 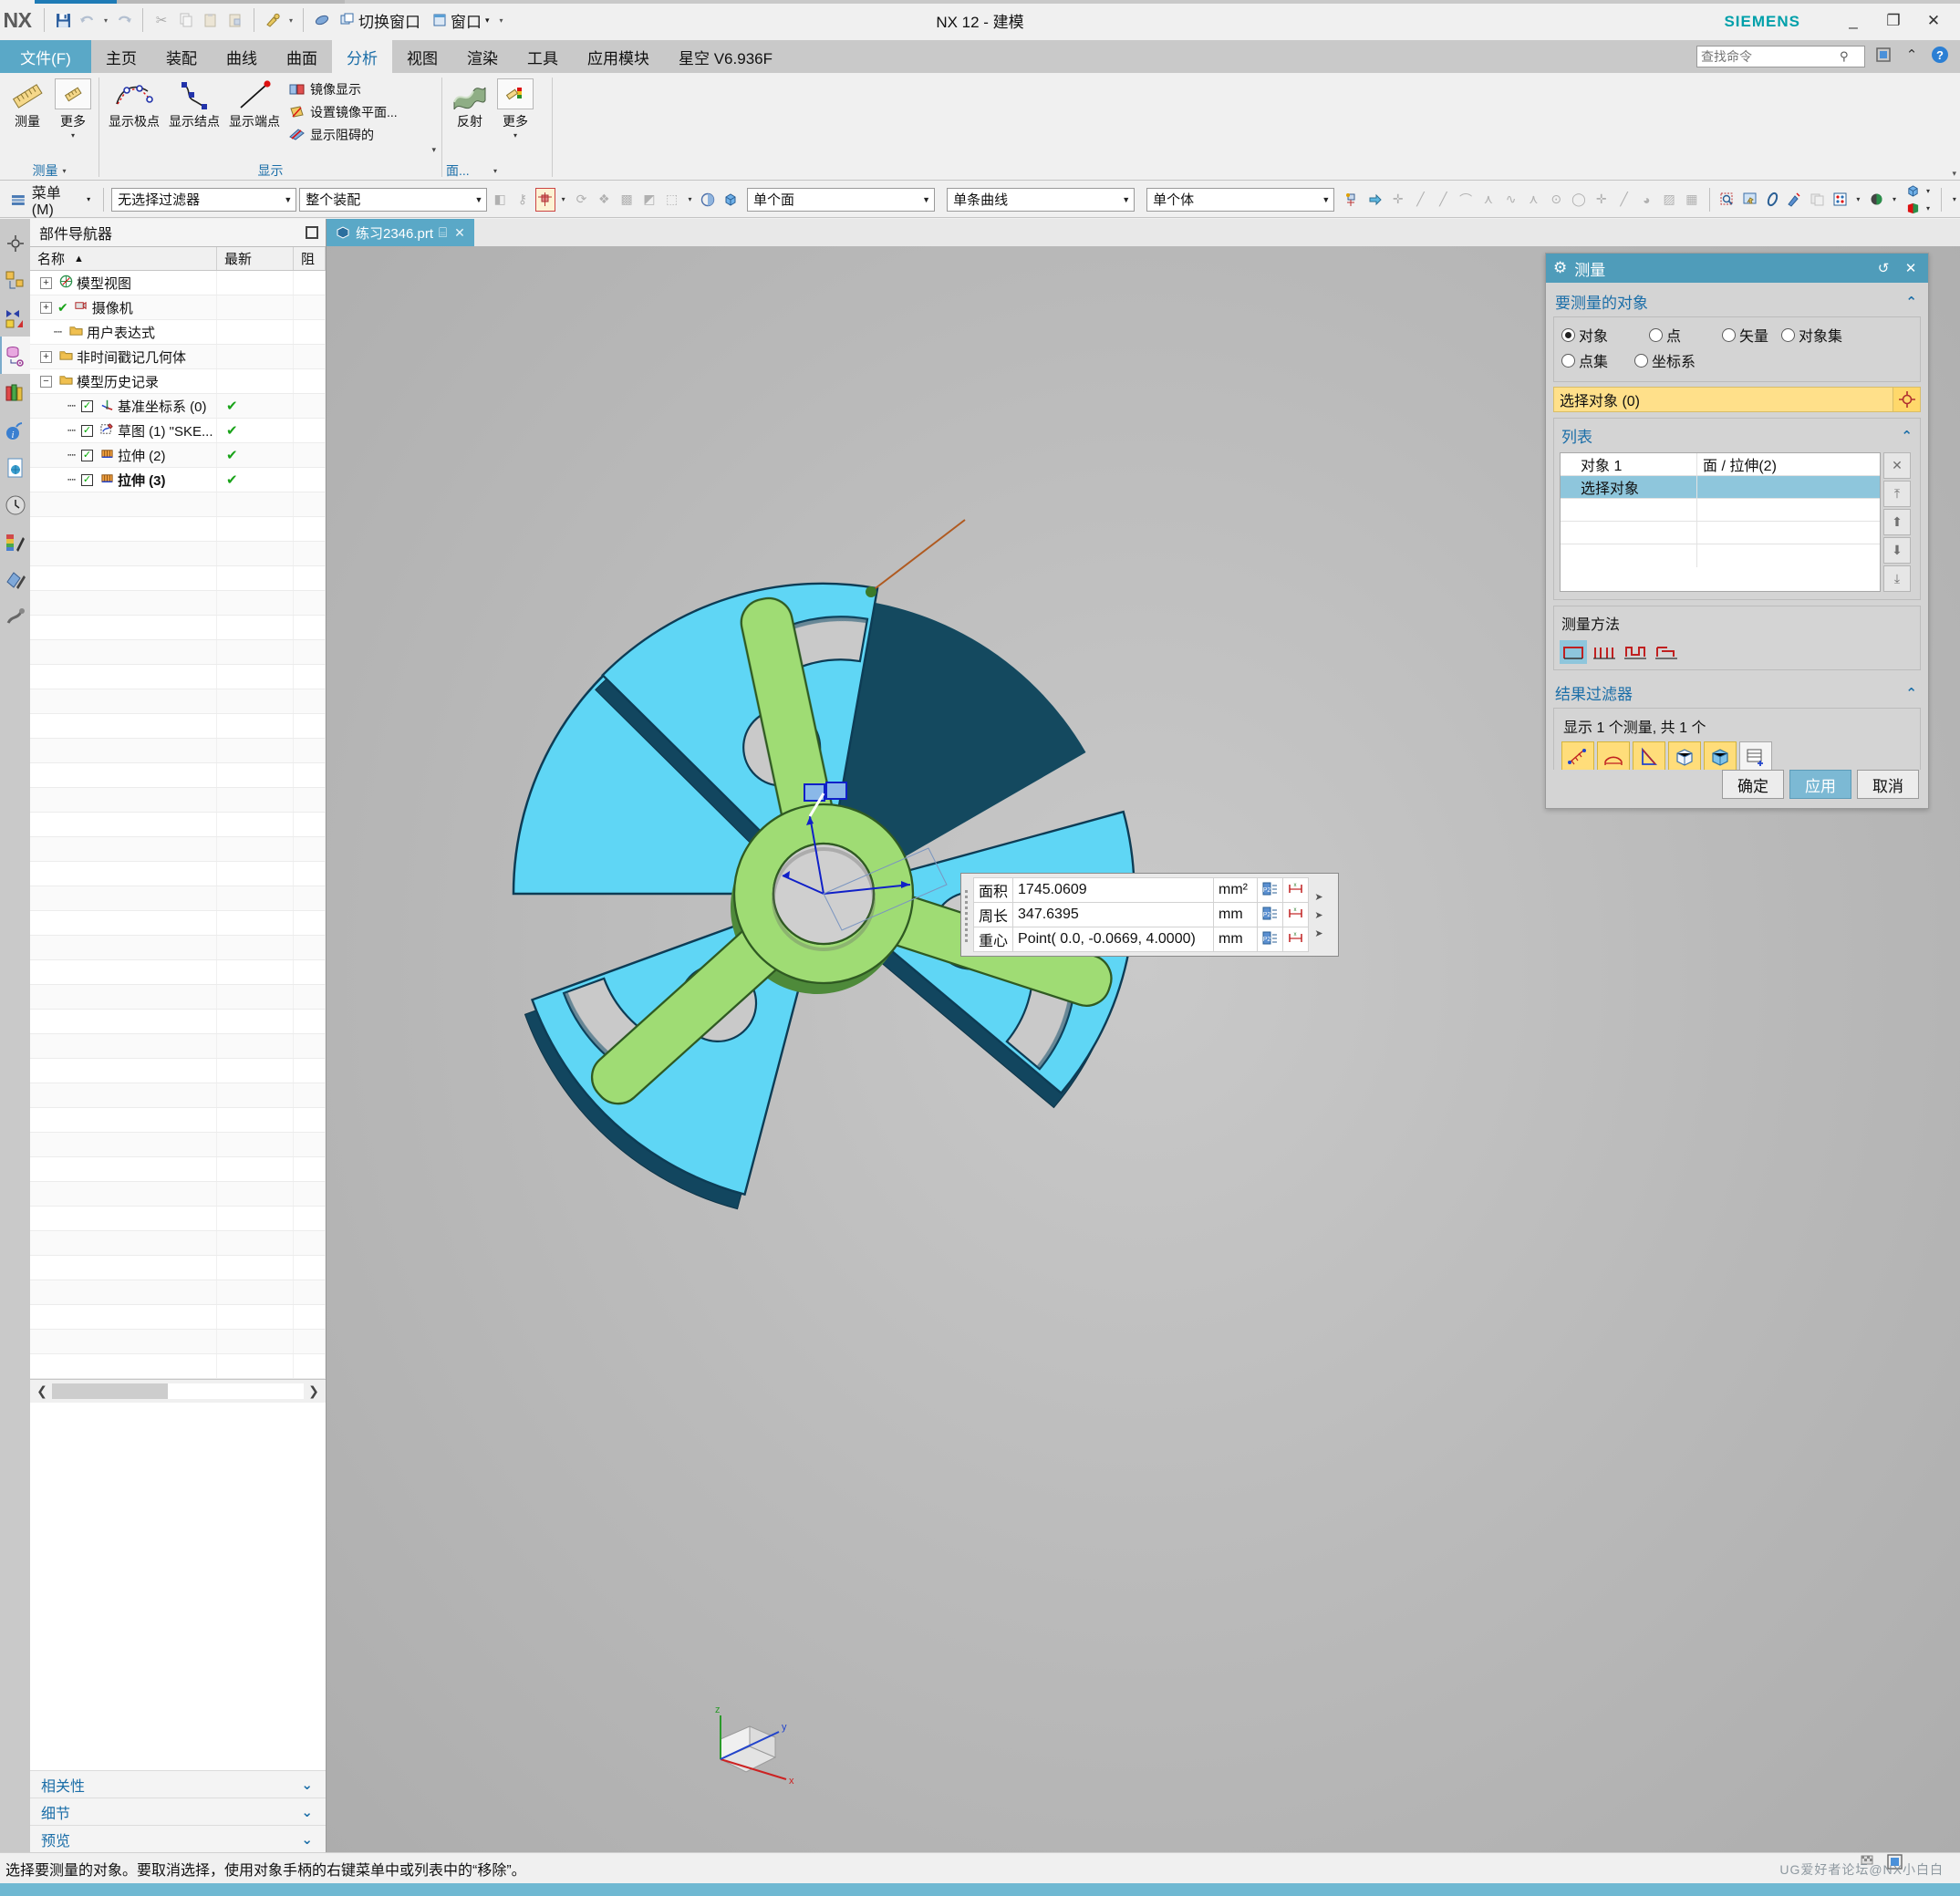 I want to click on rail-assembly-navigator, so click(x=15, y=243).